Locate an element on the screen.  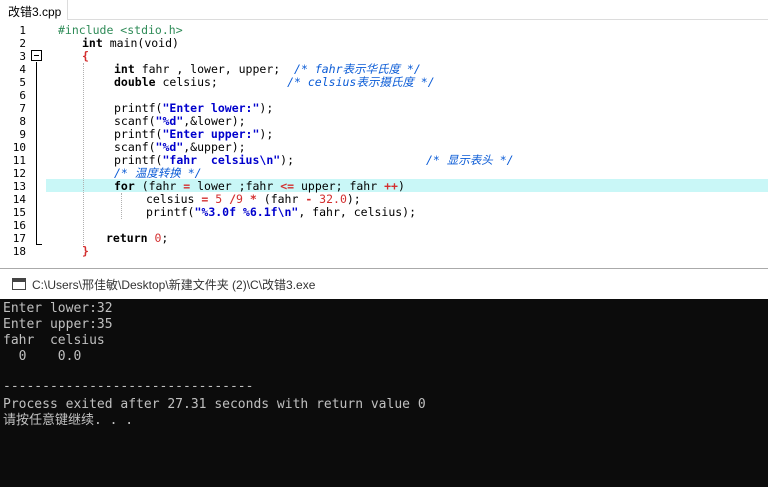
keyword: return is located at coordinates (127, 238).